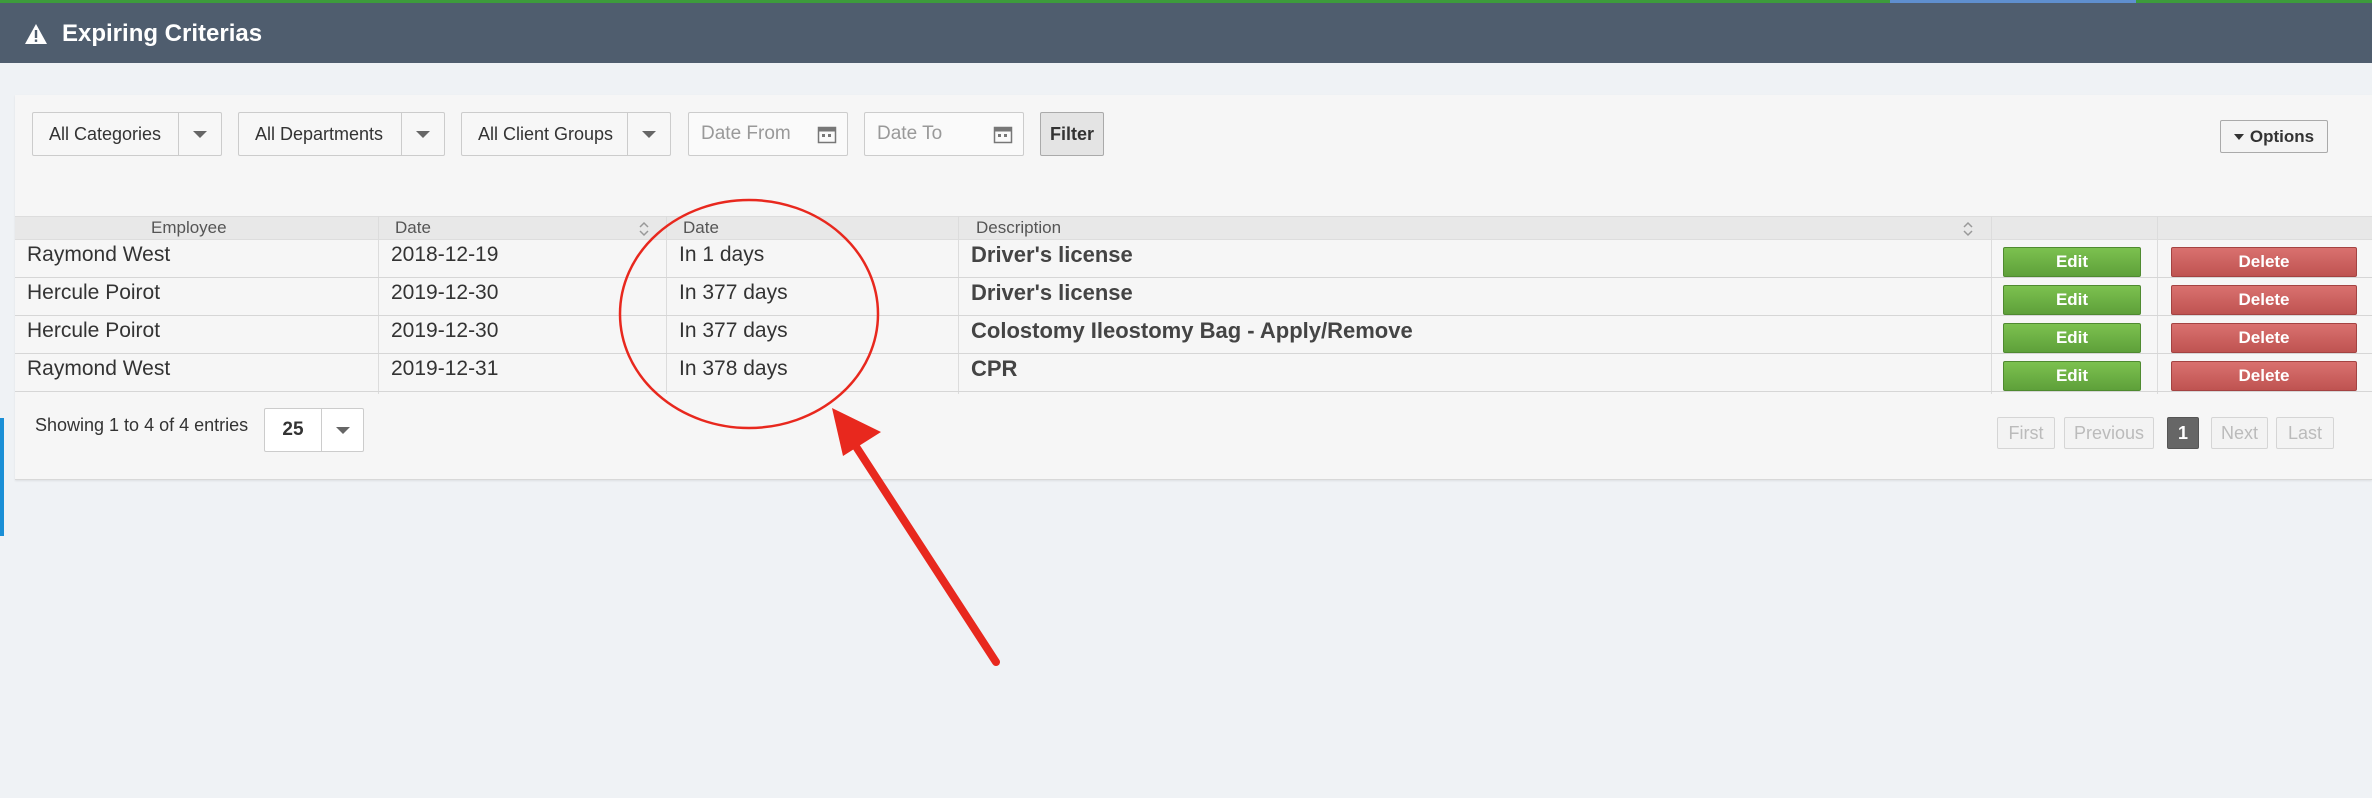 This screenshot has height=798, width=2372. I want to click on date-to-input: Date To, so click(944, 134).